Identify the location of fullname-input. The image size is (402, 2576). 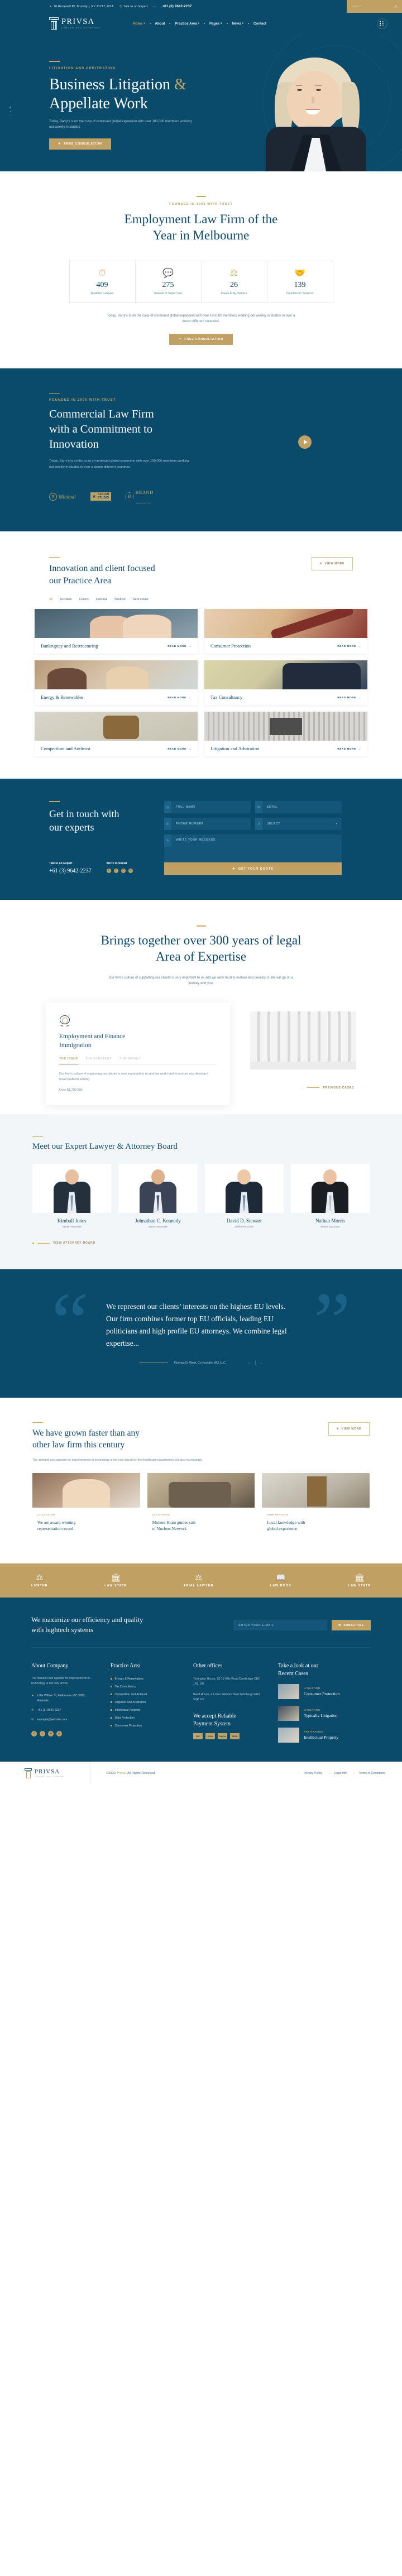
(211, 807).